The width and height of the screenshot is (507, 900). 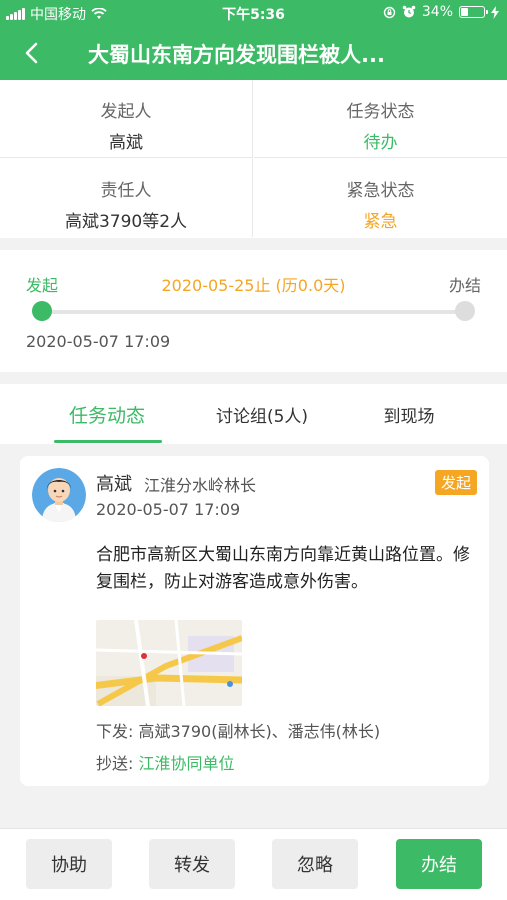 What do you see at coordinates (126, 112) in the screenshot?
I see `initiator-label: 发起人` at bounding box center [126, 112].